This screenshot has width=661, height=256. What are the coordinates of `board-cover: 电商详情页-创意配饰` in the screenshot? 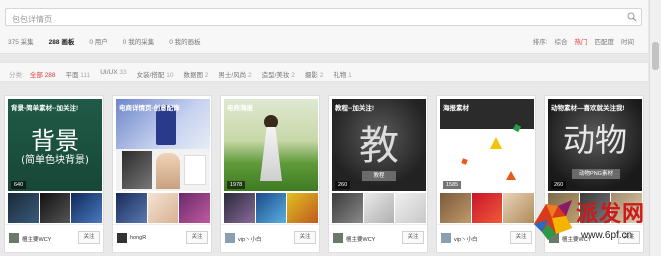 It's located at (163, 145).